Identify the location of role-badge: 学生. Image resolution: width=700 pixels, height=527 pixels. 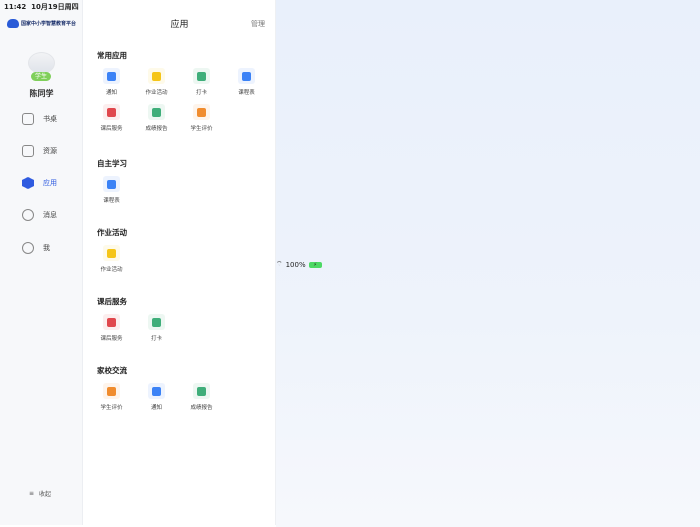
(41, 76).